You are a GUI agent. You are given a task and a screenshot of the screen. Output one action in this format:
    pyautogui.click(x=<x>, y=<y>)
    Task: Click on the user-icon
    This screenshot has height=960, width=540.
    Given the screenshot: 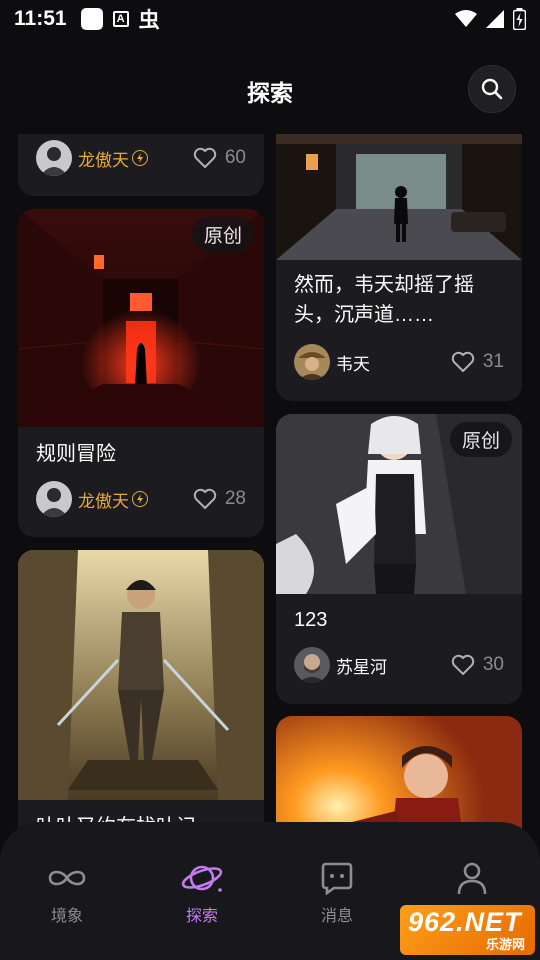 What is the action you would take?
    pyautogui.click(x=472, y=878)
    